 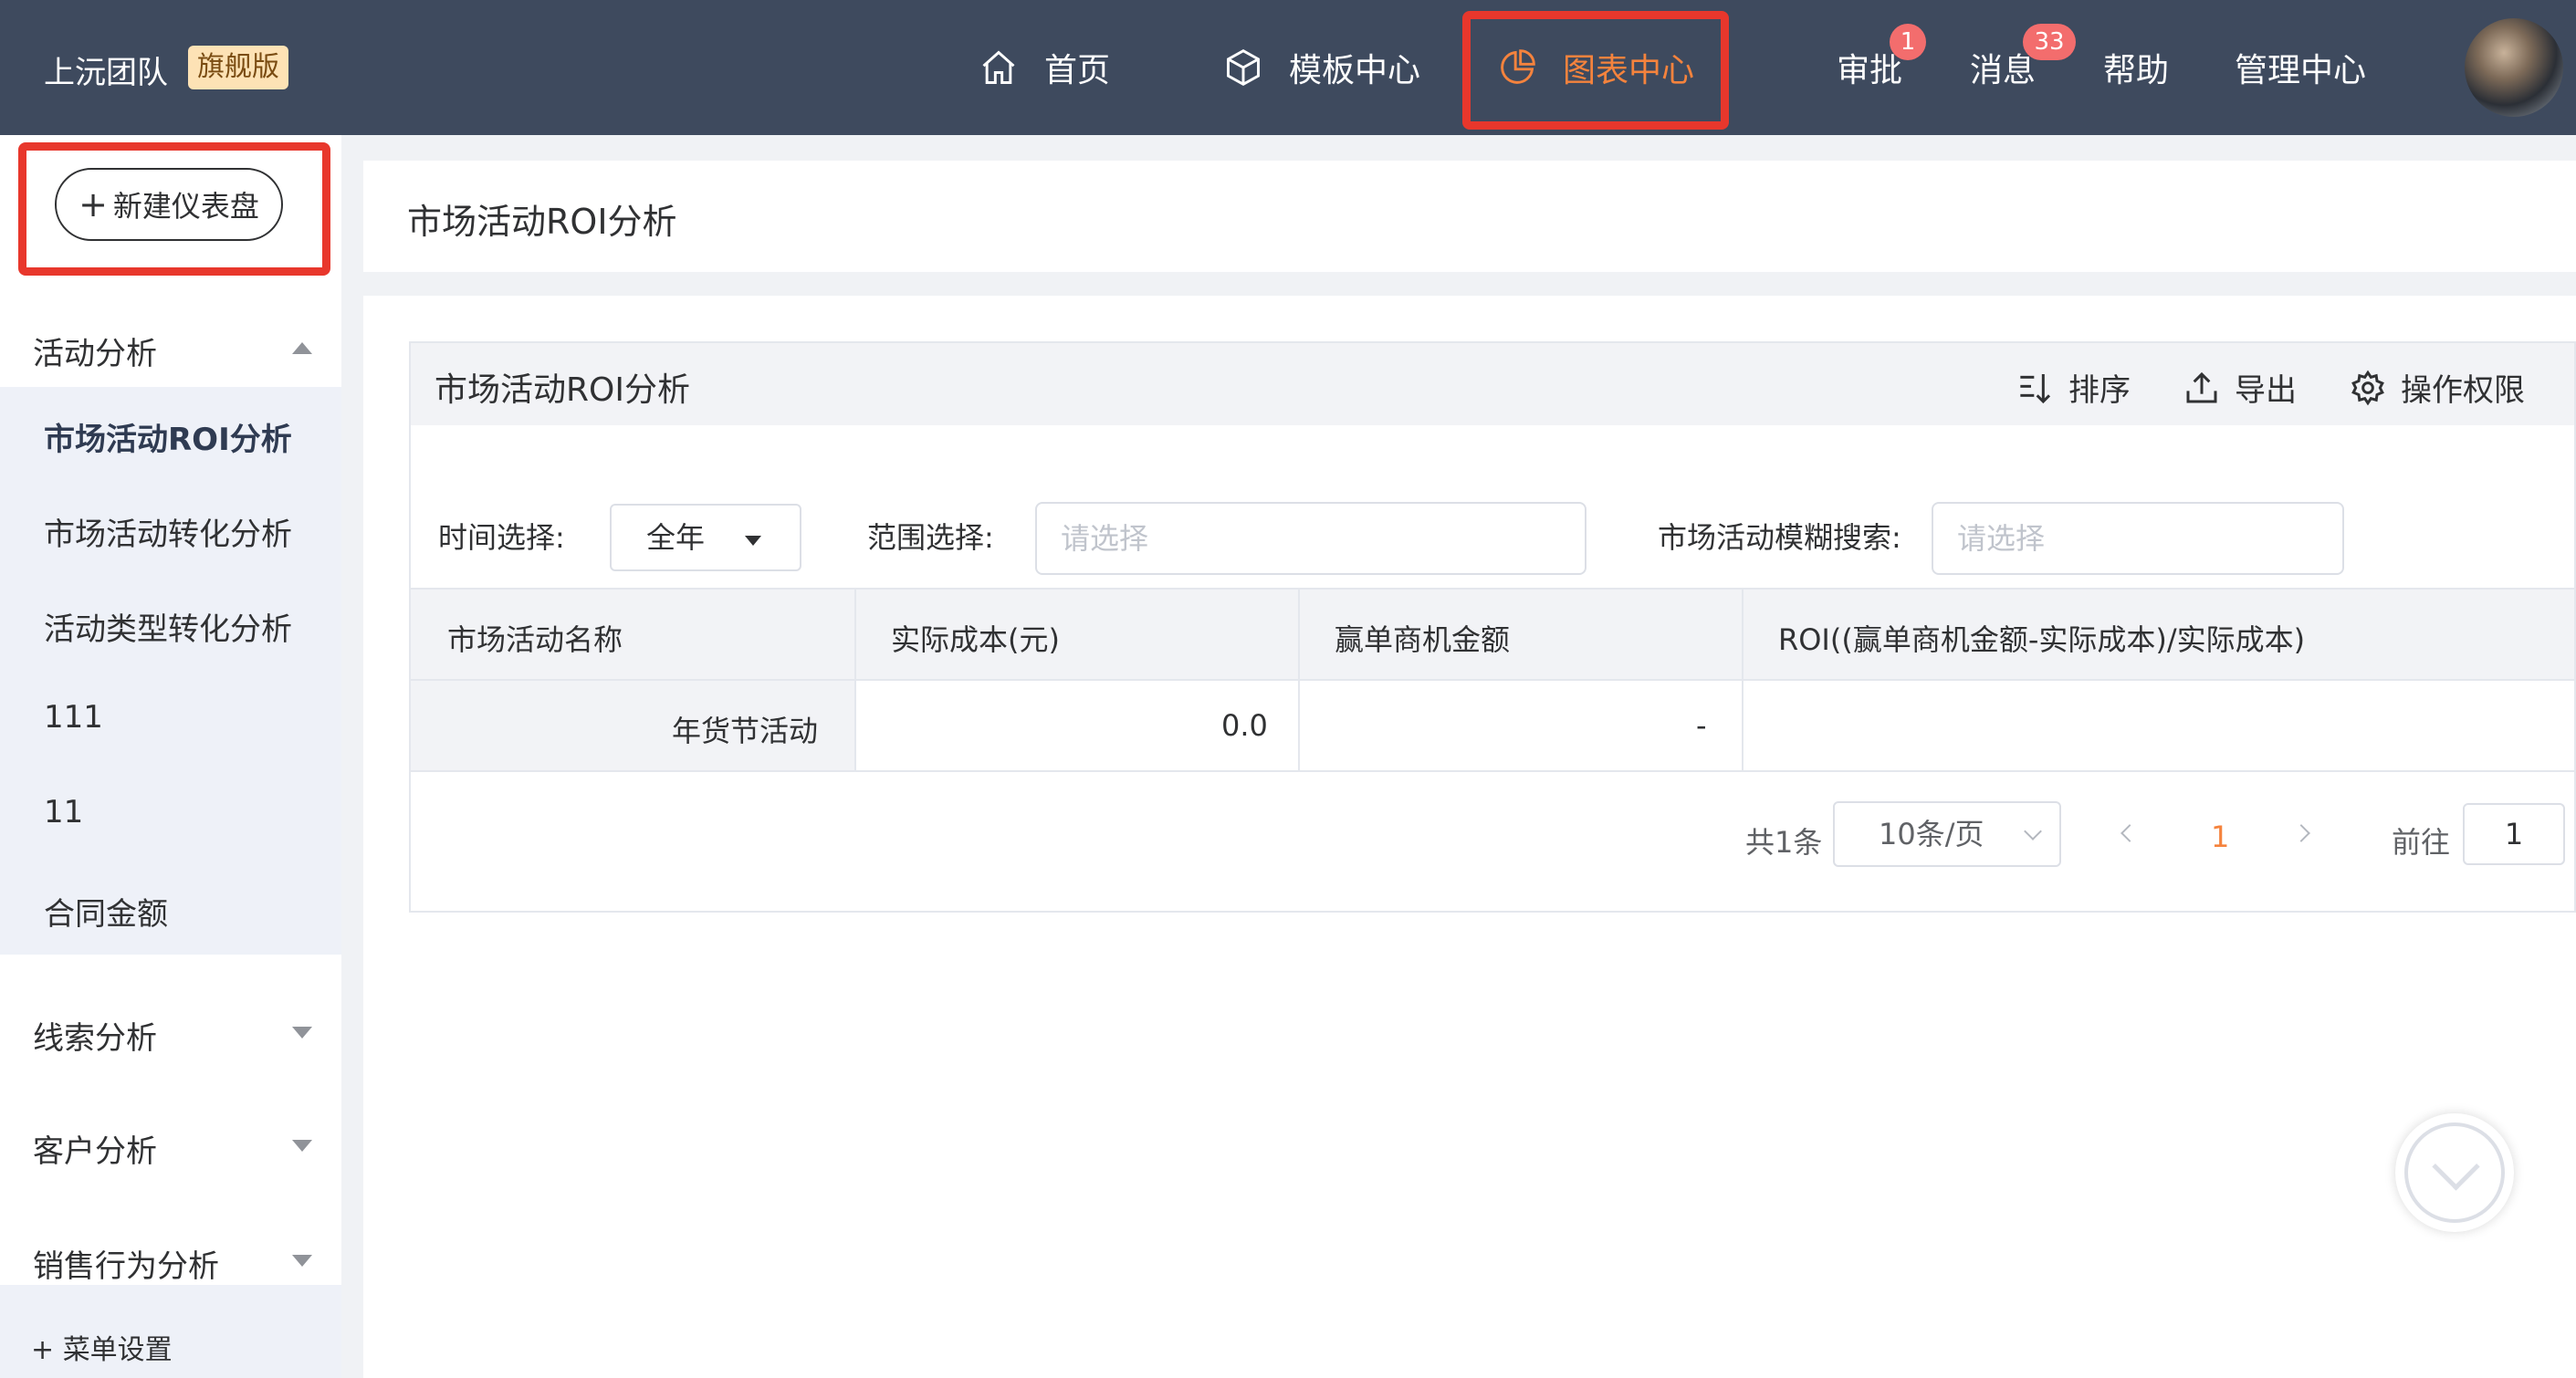 I want to click on menu-settings-label: 菜单设置, so click(x=118, y=1350).